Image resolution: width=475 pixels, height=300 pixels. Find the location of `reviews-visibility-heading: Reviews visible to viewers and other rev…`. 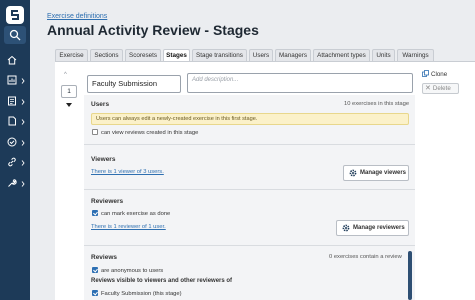

reviews-visibility-heading: Reviews visible to viewers and other rev… is located at coordinates (162, 281).